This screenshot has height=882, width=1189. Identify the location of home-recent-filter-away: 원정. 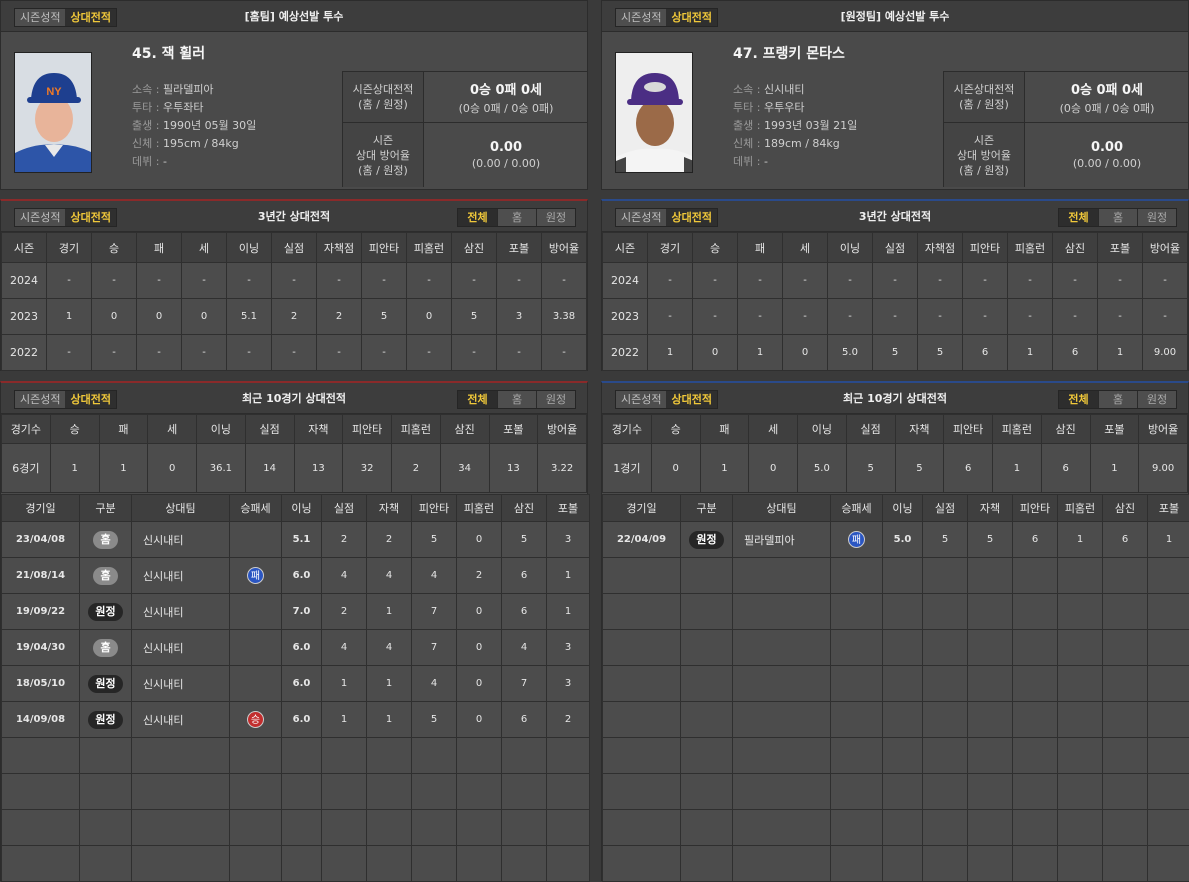
(555, 399).